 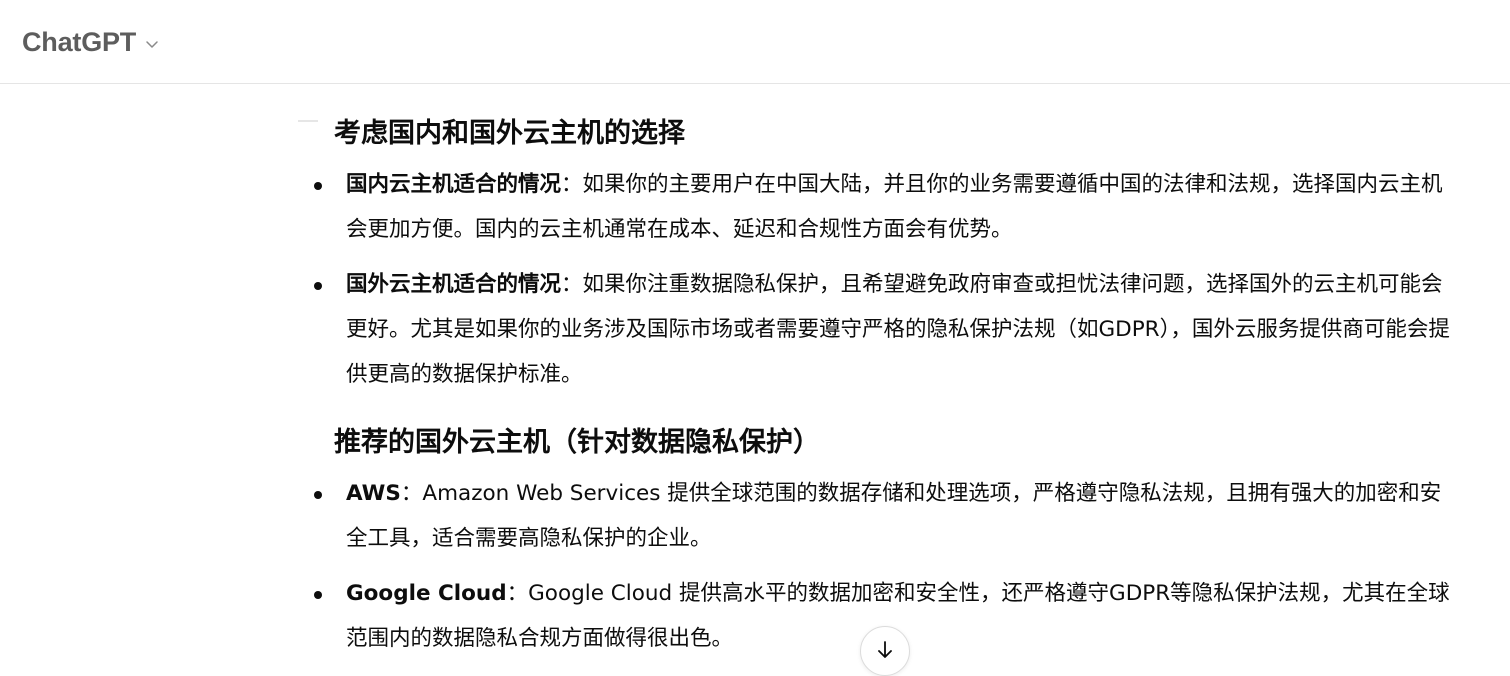 I want to click on item-title: AWS, so click(x=373, y=493).